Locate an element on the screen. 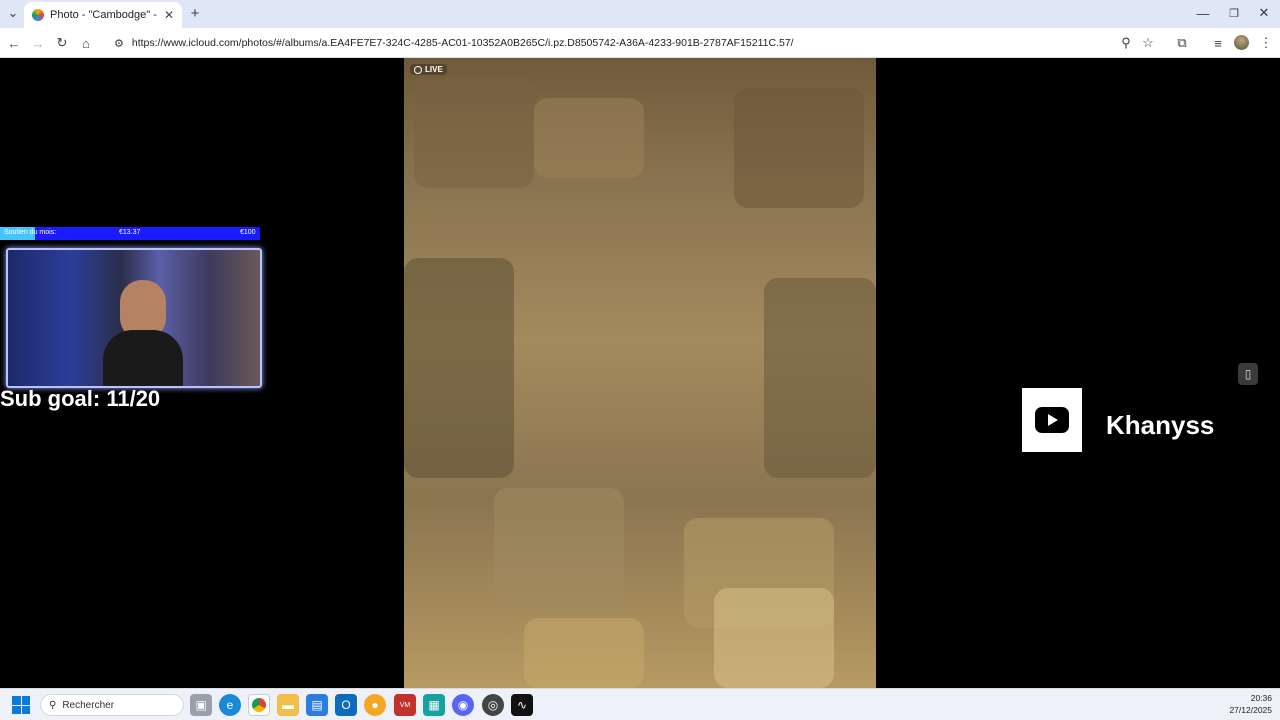 This screenshot has width=1280, height=720. edge-browser-icon: e is located at coordinates (230, 705).